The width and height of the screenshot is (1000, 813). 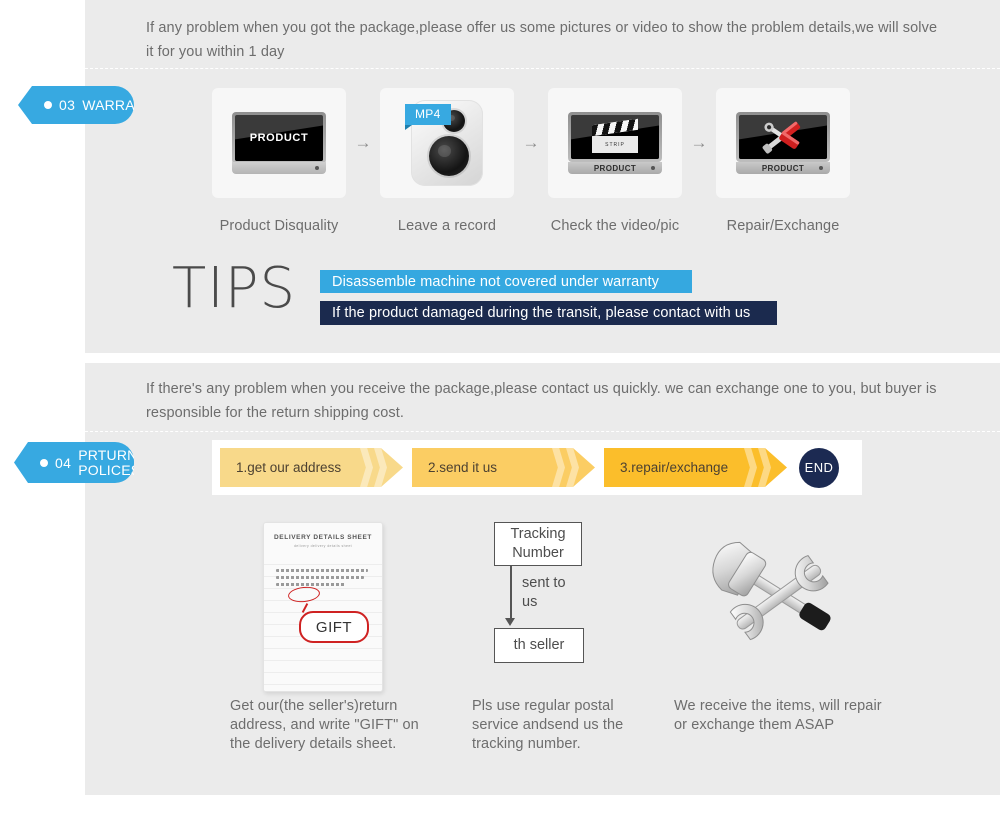 What do you see at coordinates (531, 142) in the screenshot?
I see `step-arrow-icon-2: →` at bounding box center [531, 142].